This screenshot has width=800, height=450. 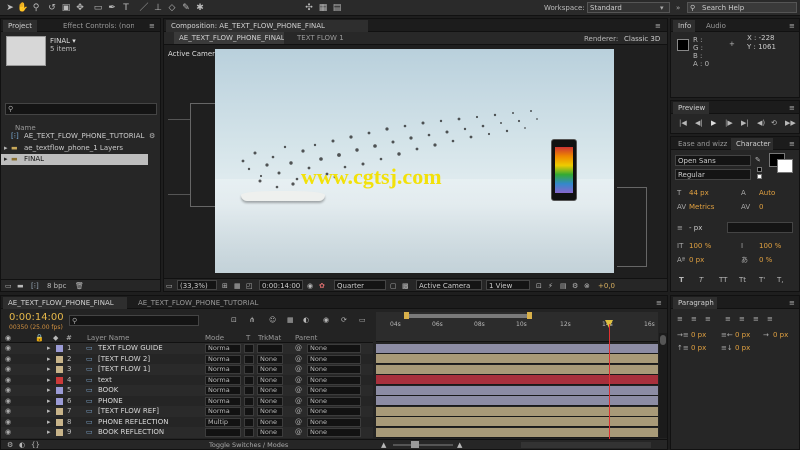 I want to click on fast-previews-icon: ⚡, so click(x=550, y=286).